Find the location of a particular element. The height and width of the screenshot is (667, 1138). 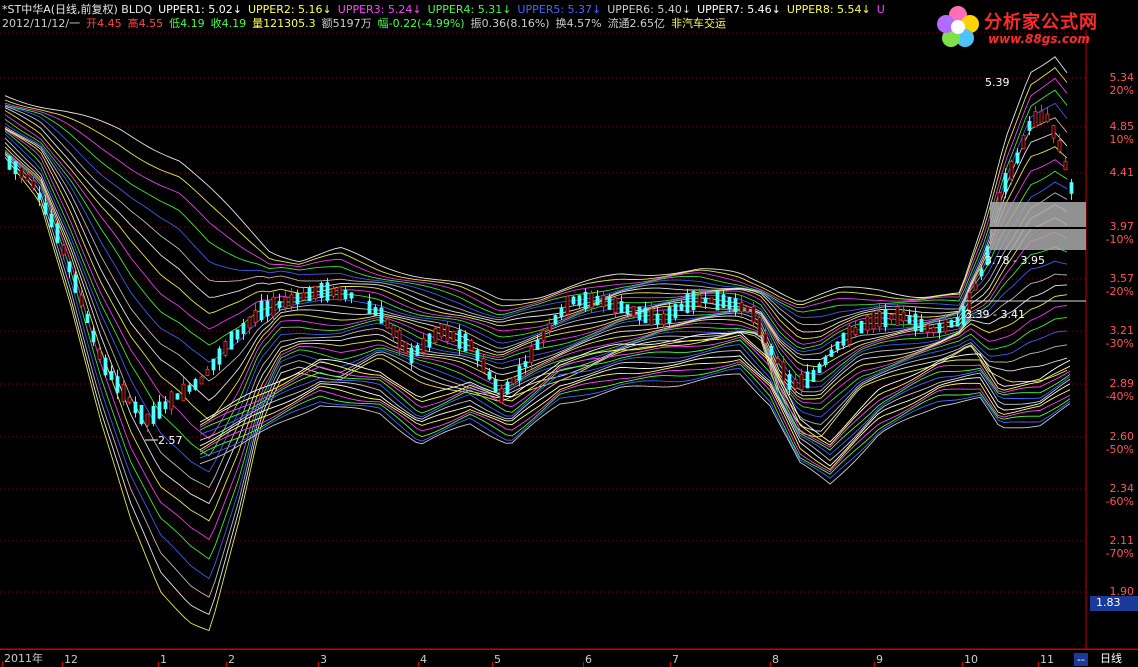

date-tick: 10 is located at coordinates (971, 659).